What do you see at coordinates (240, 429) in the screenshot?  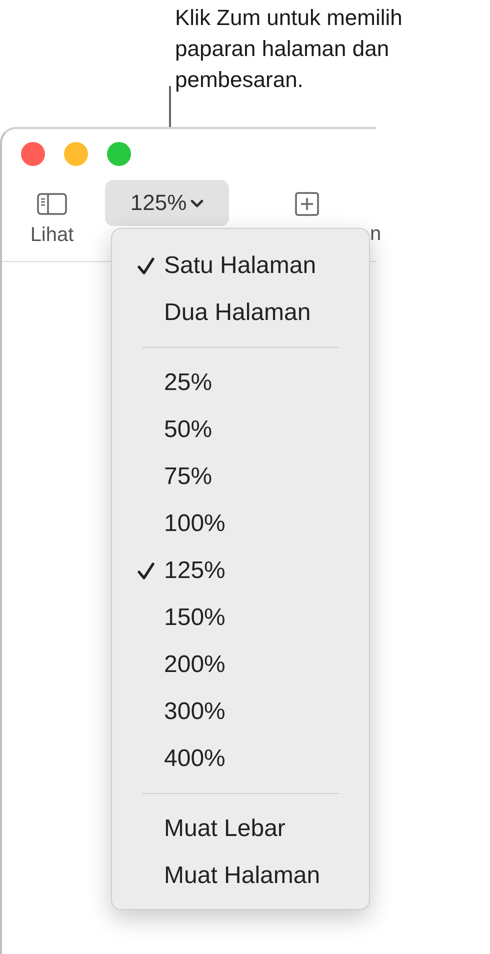 I see `menu-item: 50%` at bounding box center [240, 429].